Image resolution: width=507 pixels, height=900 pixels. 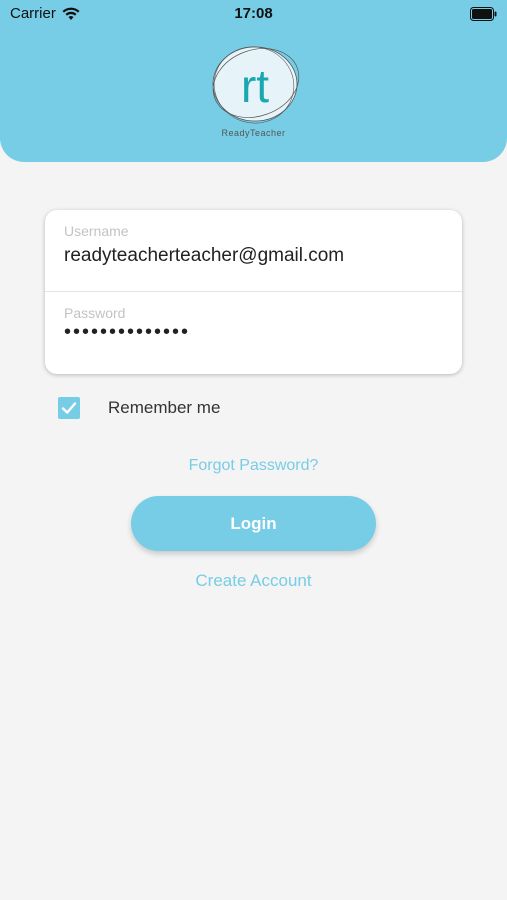 What do you see at coordinates (96, 231) in the screenshot?
I see `username-label: Username` at bounding box center [96, 231].